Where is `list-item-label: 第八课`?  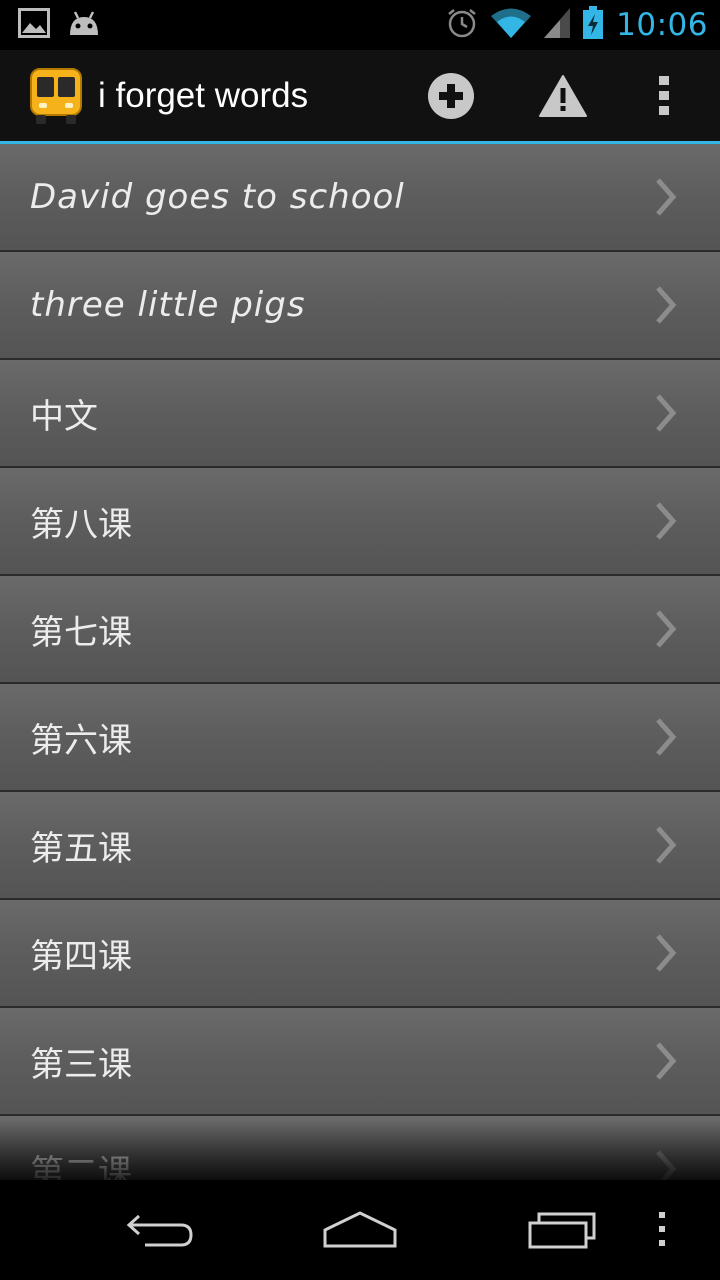 list-item-label: 第八课 is located at coordinates (81, 524).